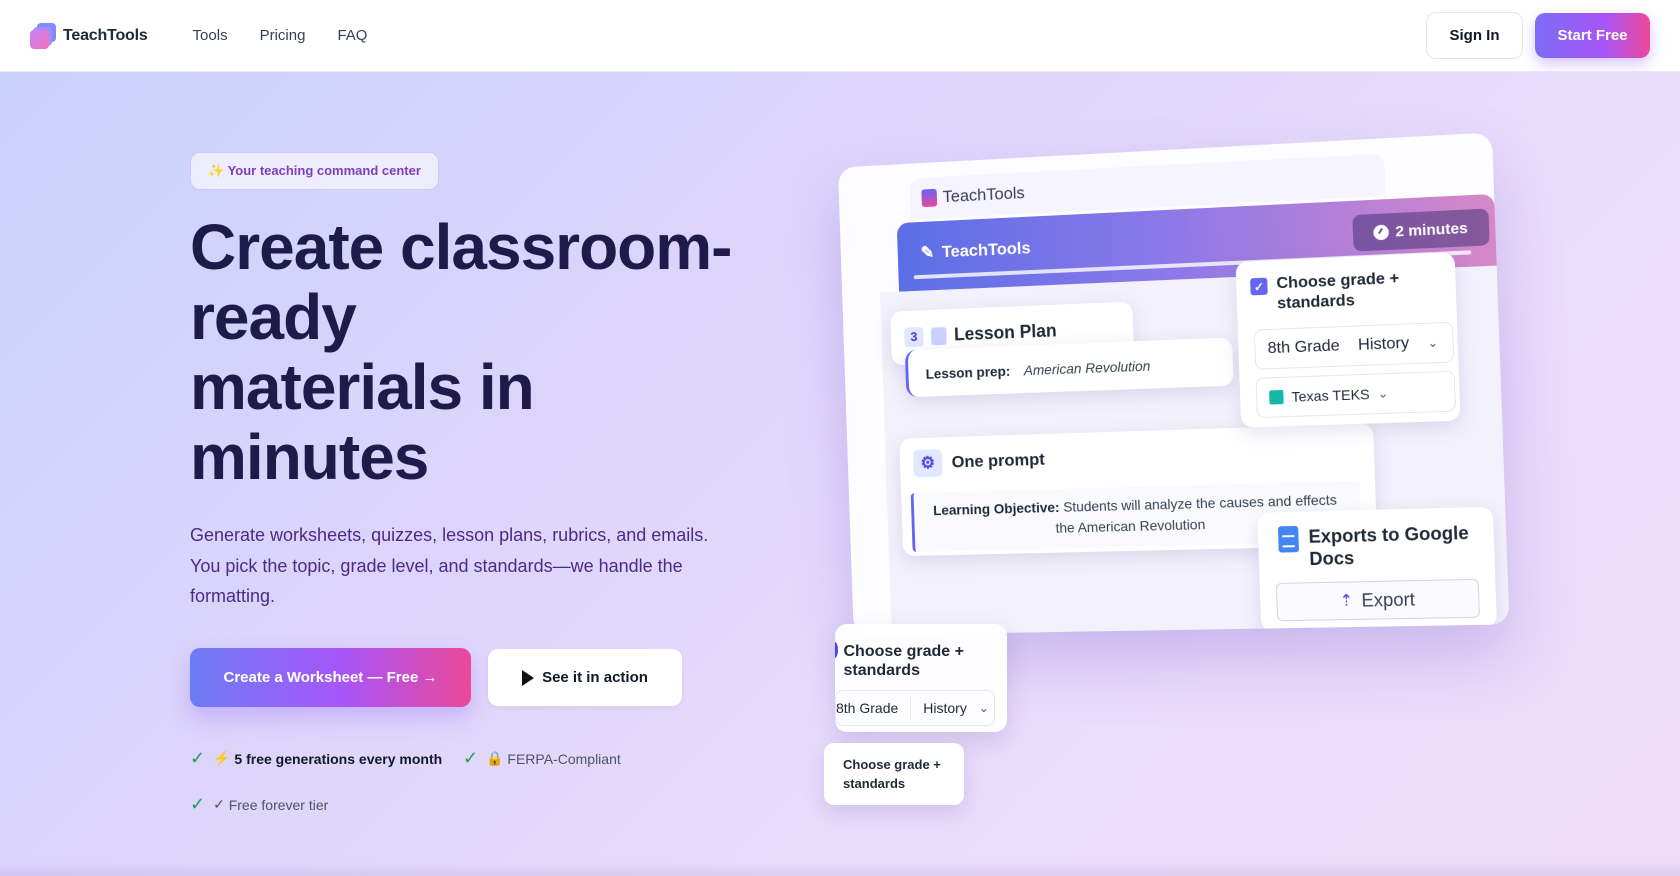  Describe the element at coordinates (1338, 291) in the screenshot. I see `grade-standards-title: Choose grade + standards` at that location.